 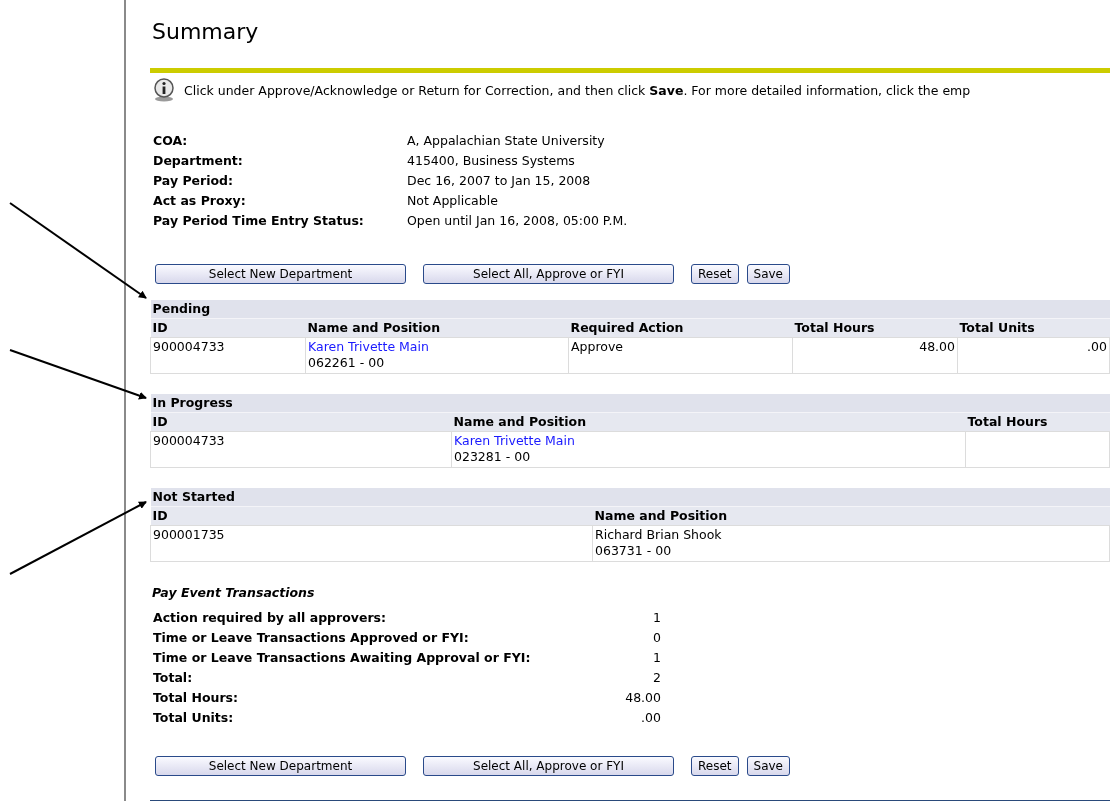 What do you see at coordinates (658, 535) in the screenshot?
I see `employee-name: Richard Brian Shook` at bounding box center [658, 535].